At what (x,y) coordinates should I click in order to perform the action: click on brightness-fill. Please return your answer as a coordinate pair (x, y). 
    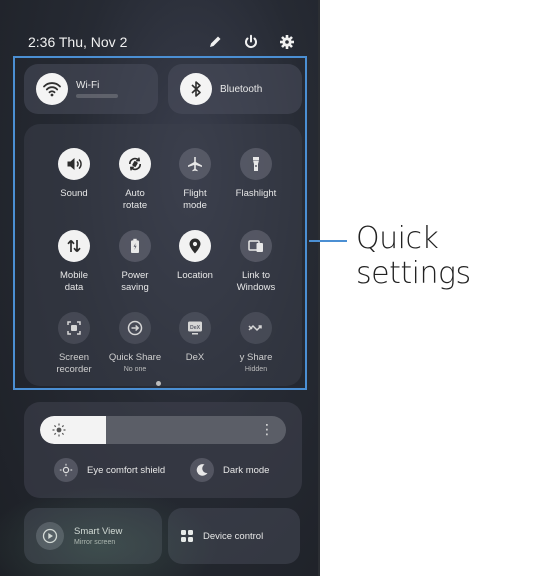
    Looking at the image, I should click on (73, 430).